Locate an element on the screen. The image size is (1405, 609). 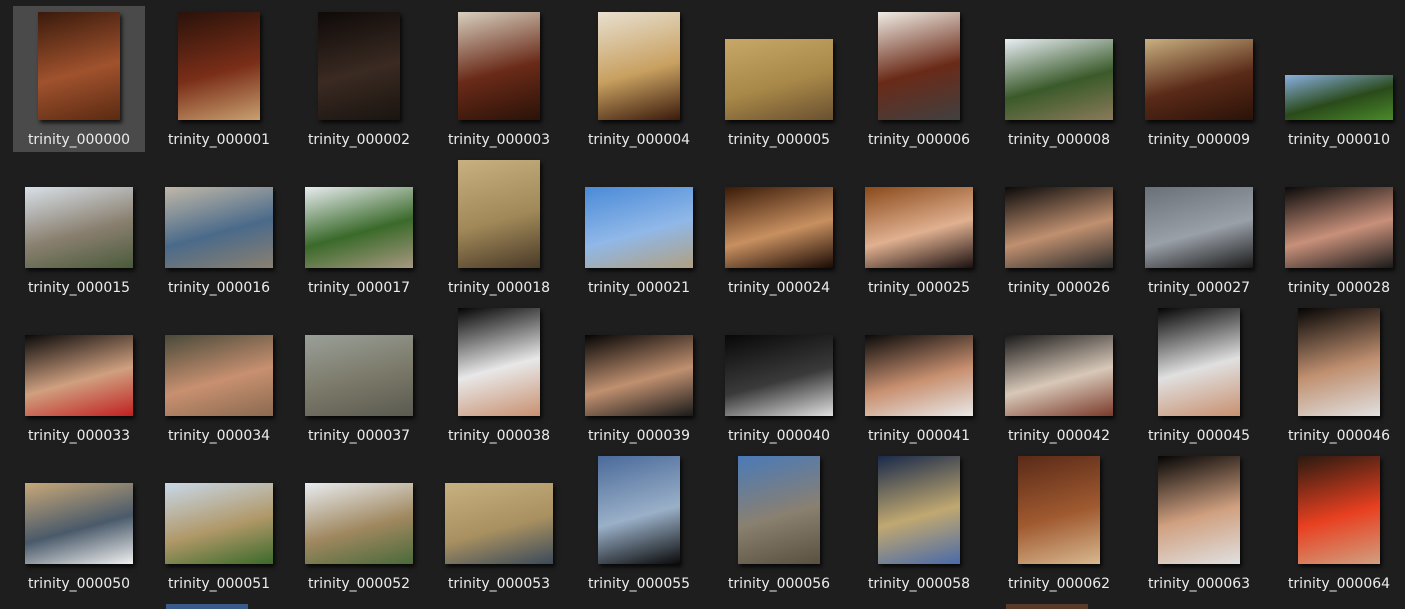
file-name-label: trinity_000058 is located at coordinates (919, 584).